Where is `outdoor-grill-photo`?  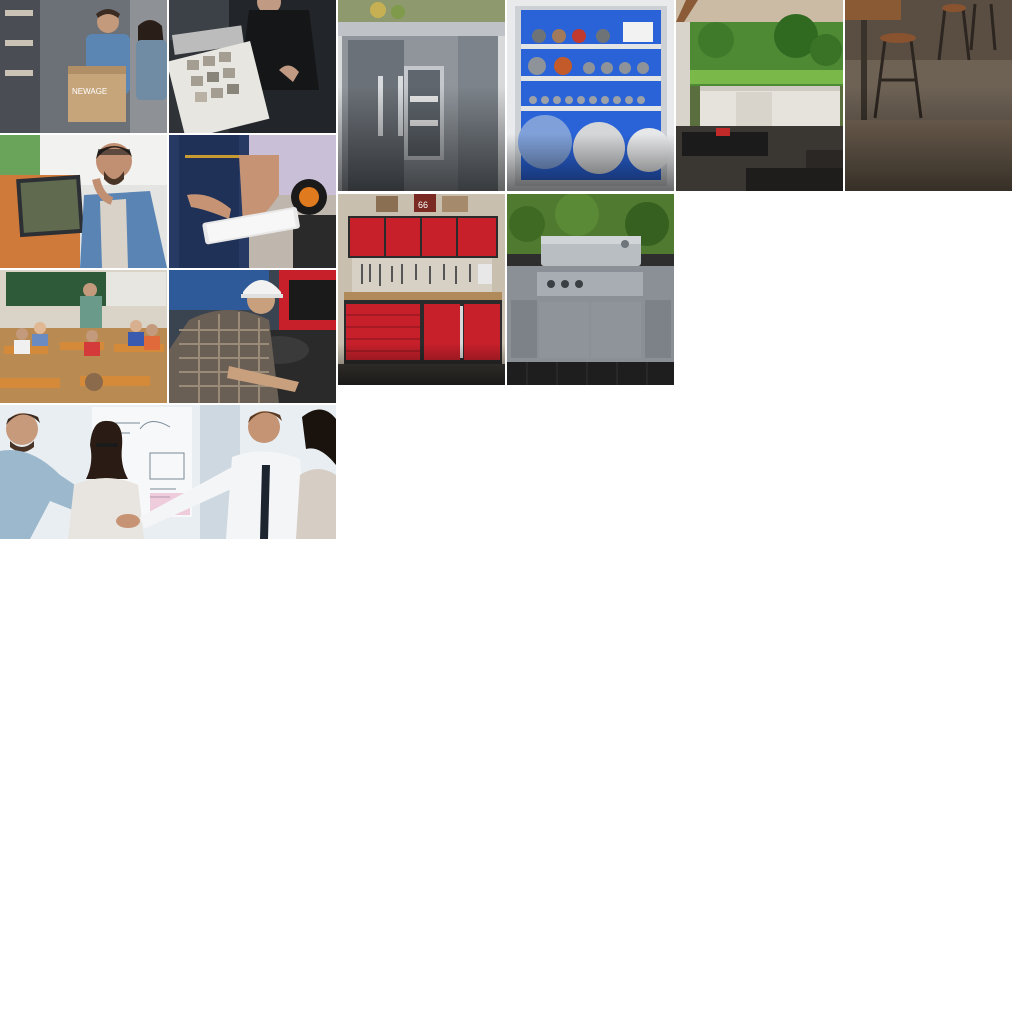
outdoor-grill-photo is located at coordinates (590, 289).